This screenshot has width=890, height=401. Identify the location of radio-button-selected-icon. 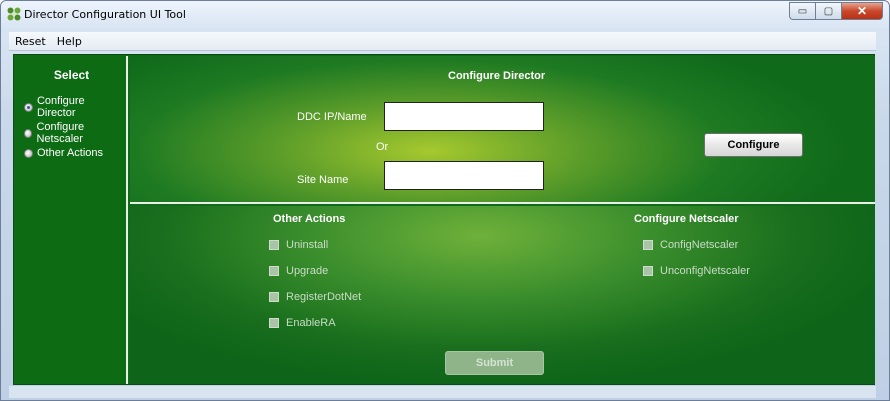
(28, 107).